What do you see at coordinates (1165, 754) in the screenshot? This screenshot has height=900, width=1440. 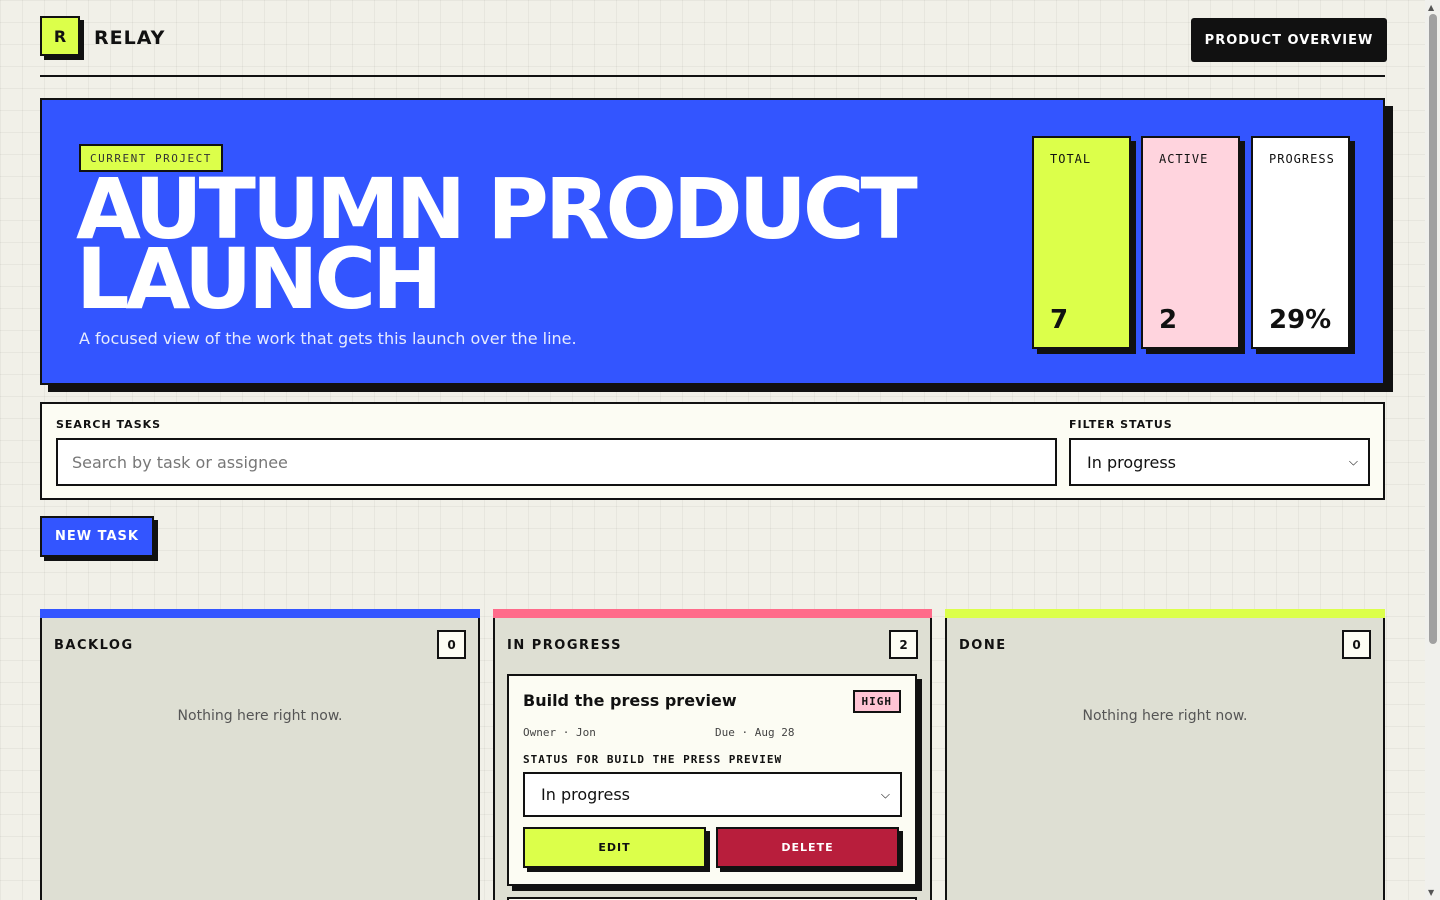 I see `column-done: DONE 0 Nothing here right now.` at bounding box center [1165, 754].